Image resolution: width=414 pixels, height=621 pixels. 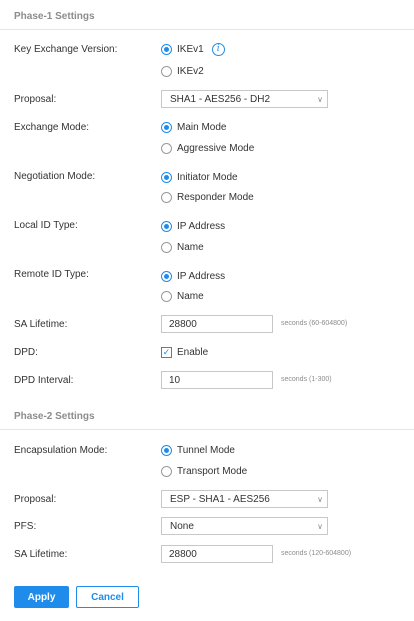 I want to click on proposal-select-value: SHA1 - AES256 - DH2, so click(x=220, y=99).